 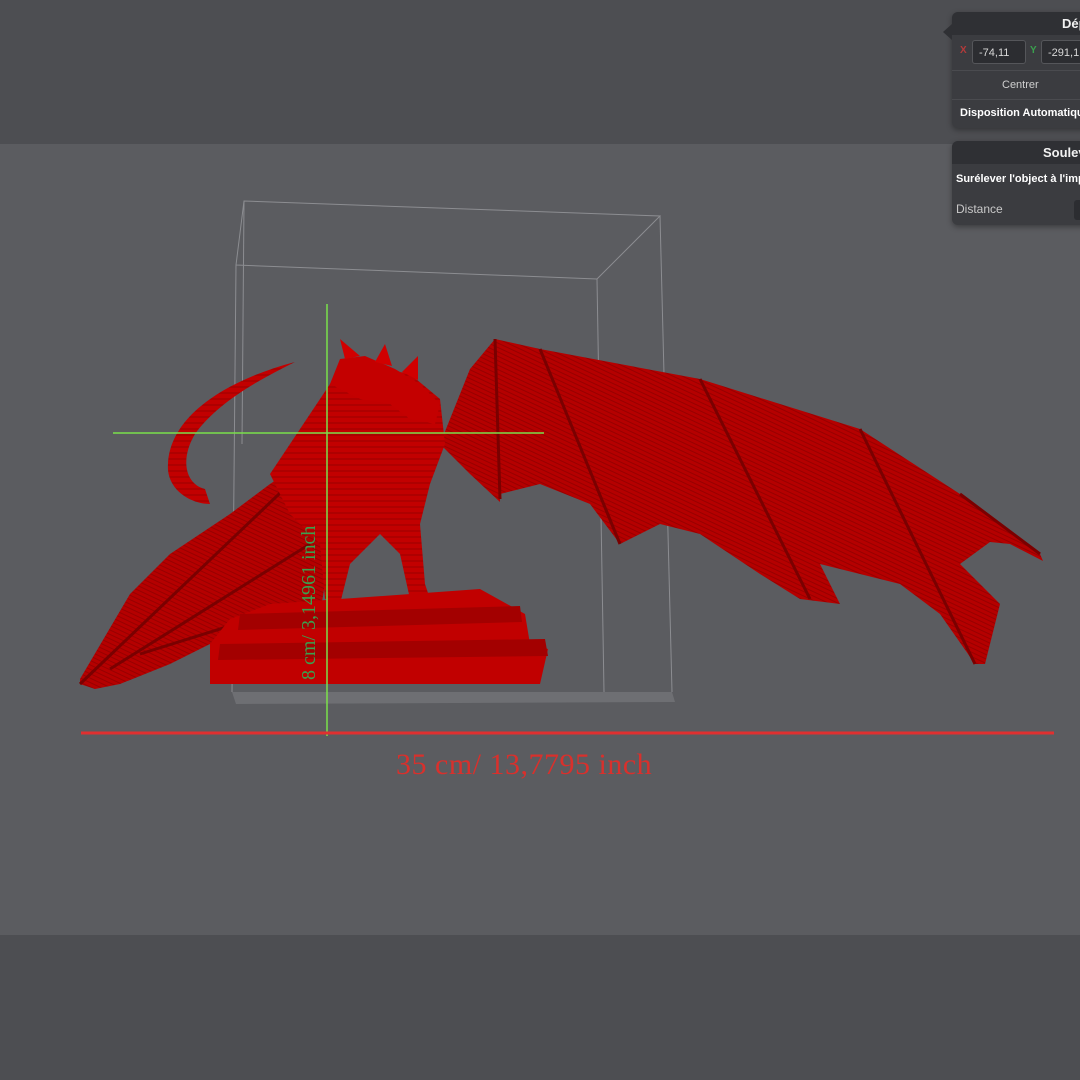 What do you see at coordinates (1033, 50) in the screenshot?
I see `y-axis-label: Y` at bounding box center [1033, 50].